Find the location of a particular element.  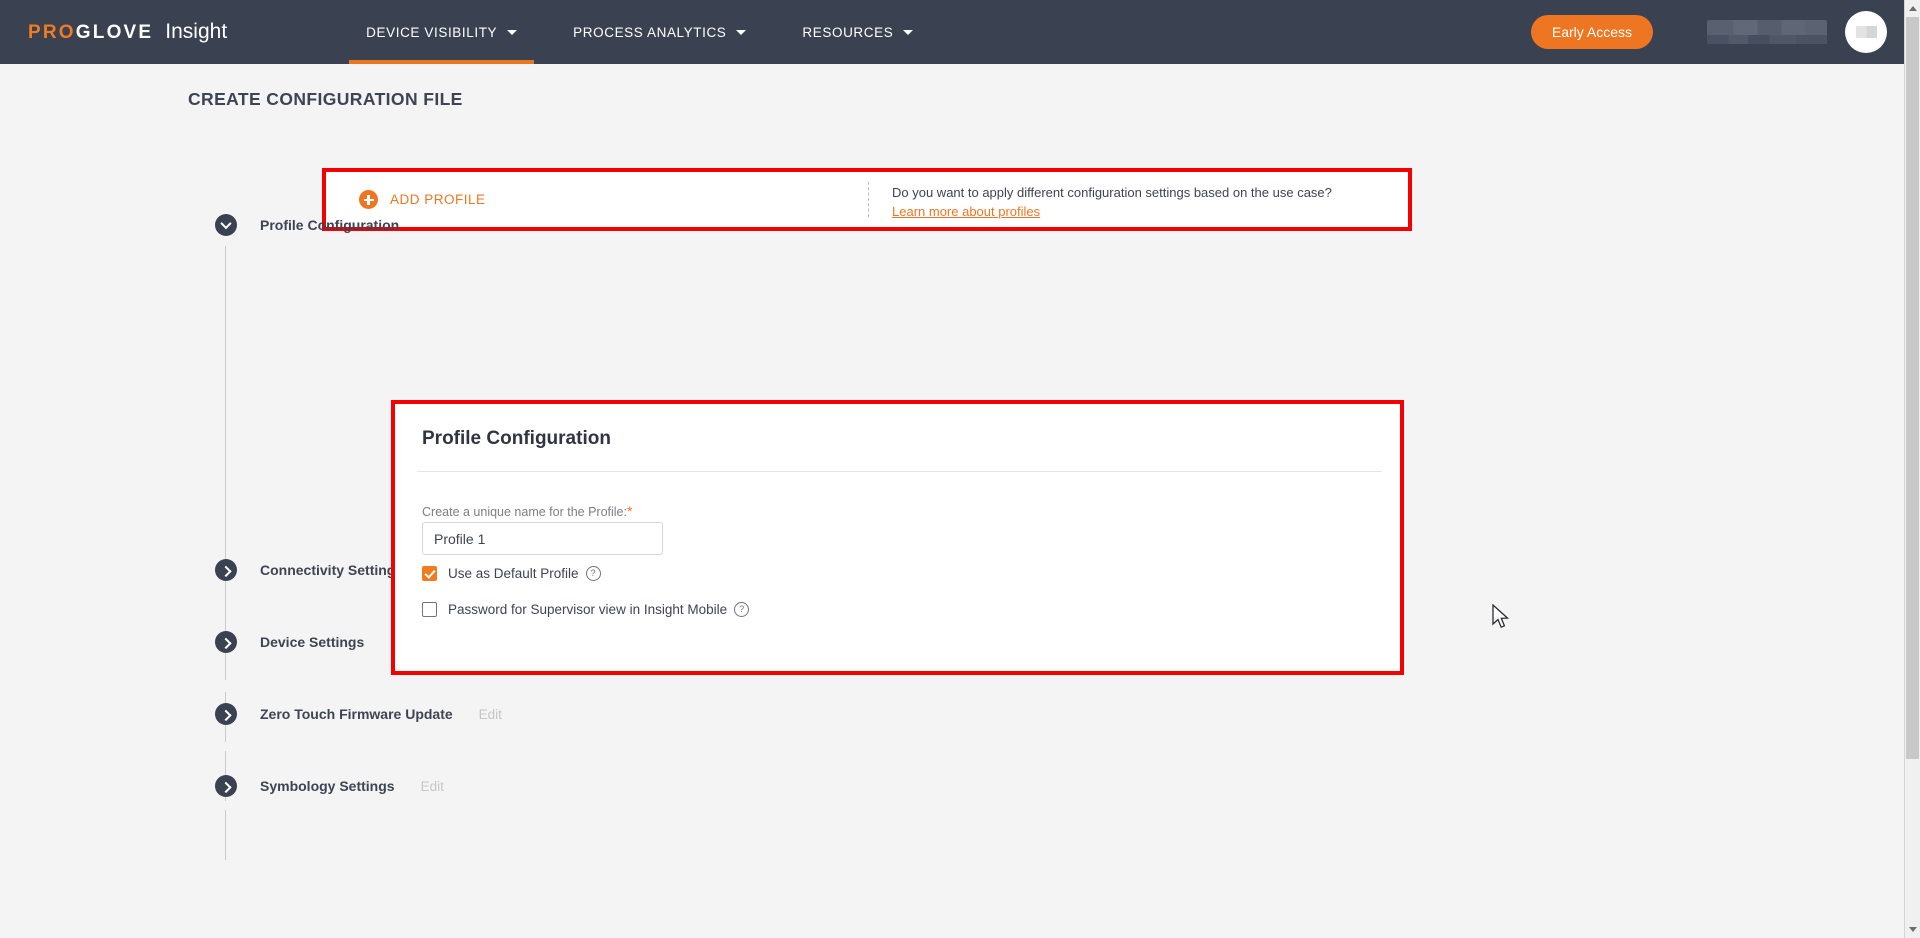

brand-pro-text: PRO is located at coordinates (52, 32).